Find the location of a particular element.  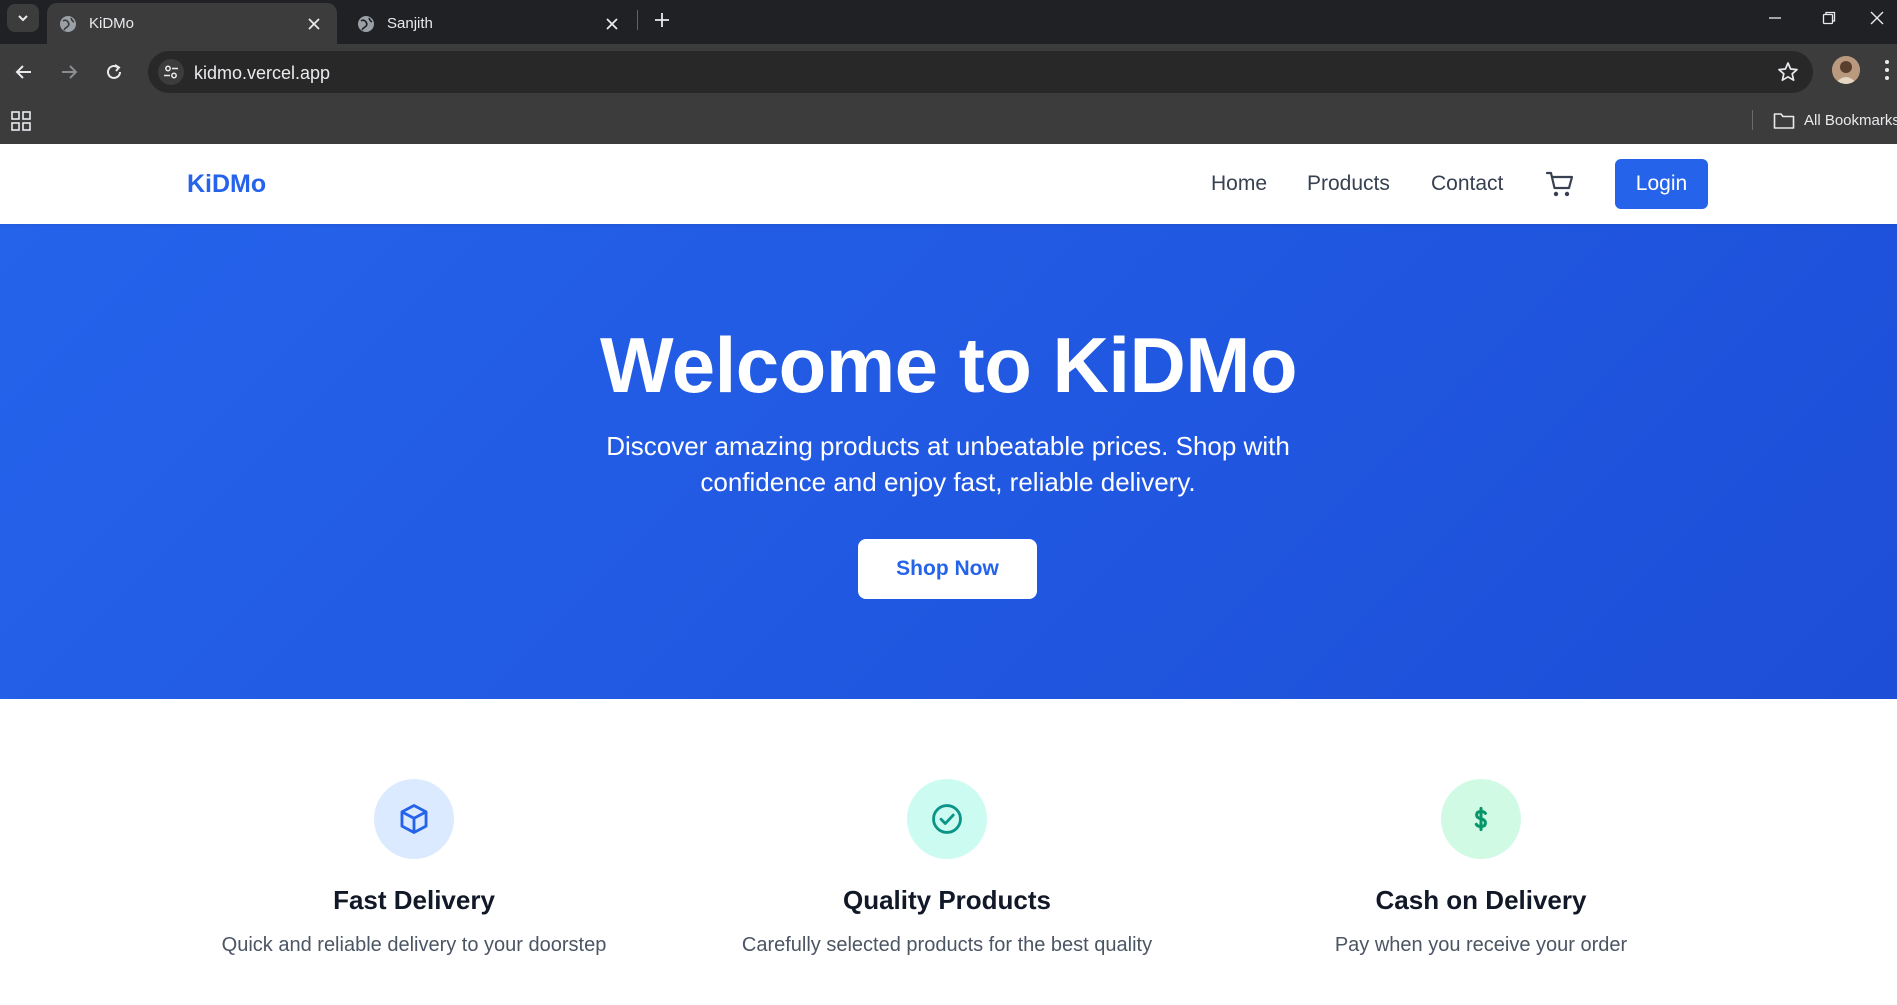

arrow-right-icon is located at coordinates (70, 72).